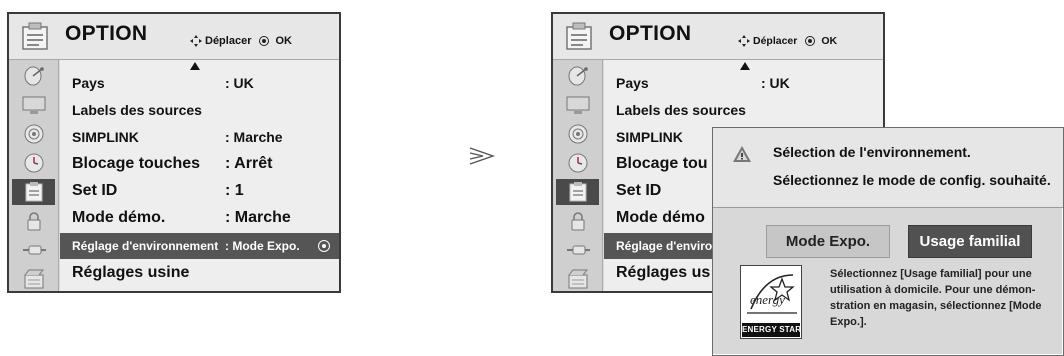 Image resolution: width=1064 pixels, height=356 pixels. Describe the element at coordinates (872, 152) in the screenshot. I see `popup-title: Sélection de l'environnement.` at that location.